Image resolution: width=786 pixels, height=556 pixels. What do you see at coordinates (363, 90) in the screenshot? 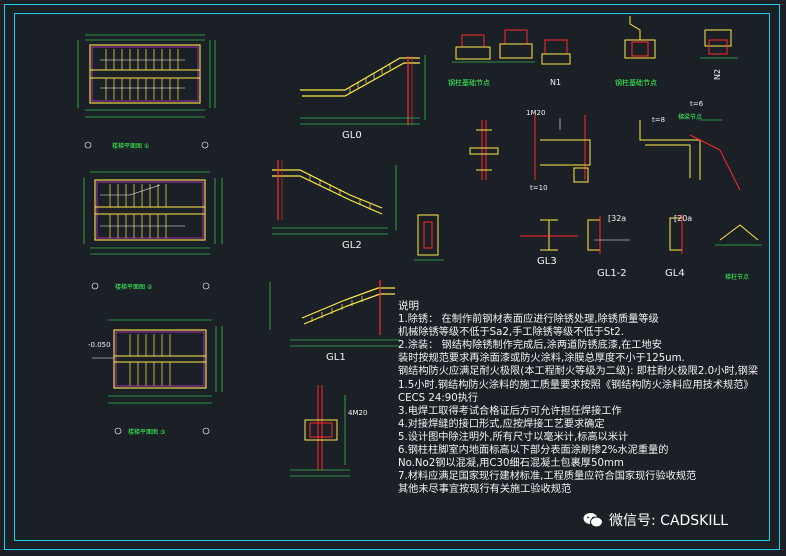
I see `gl0-elevation` at bounding box center [363, 90].